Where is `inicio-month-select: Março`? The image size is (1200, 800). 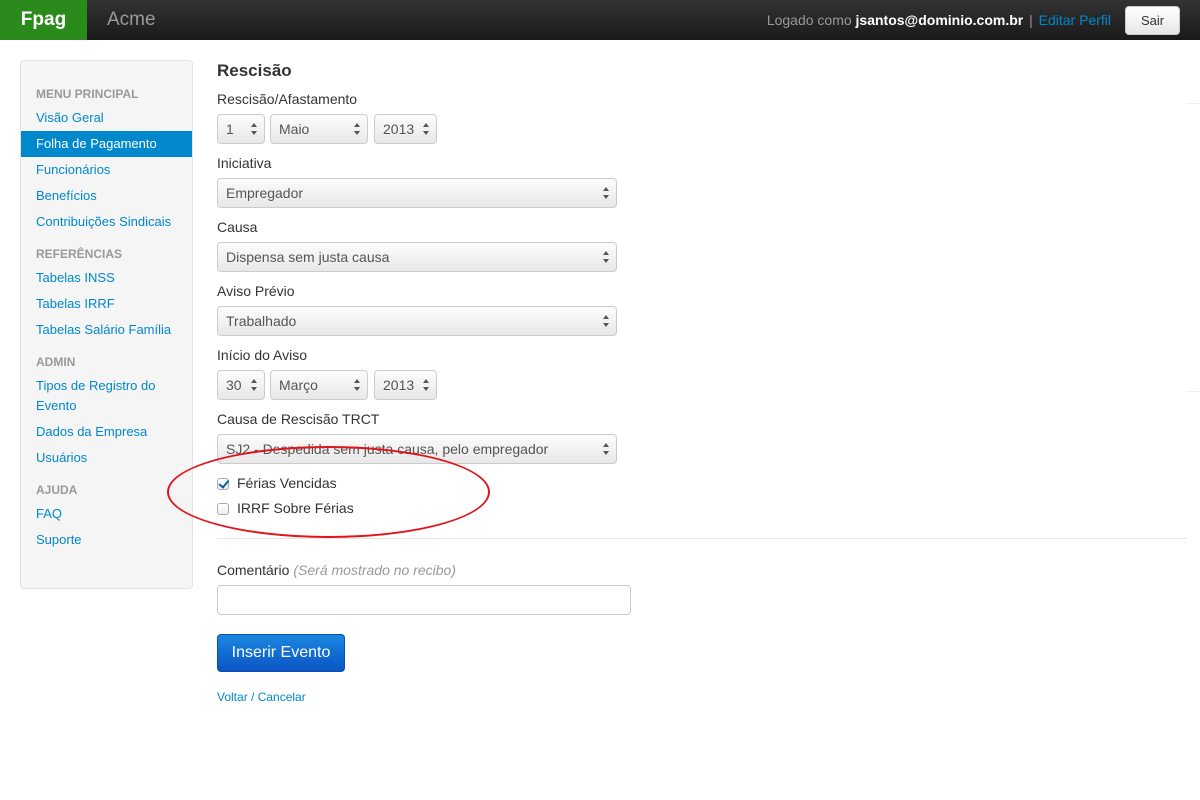
inicio-month-select: Março is located at coordinates (319, 385).